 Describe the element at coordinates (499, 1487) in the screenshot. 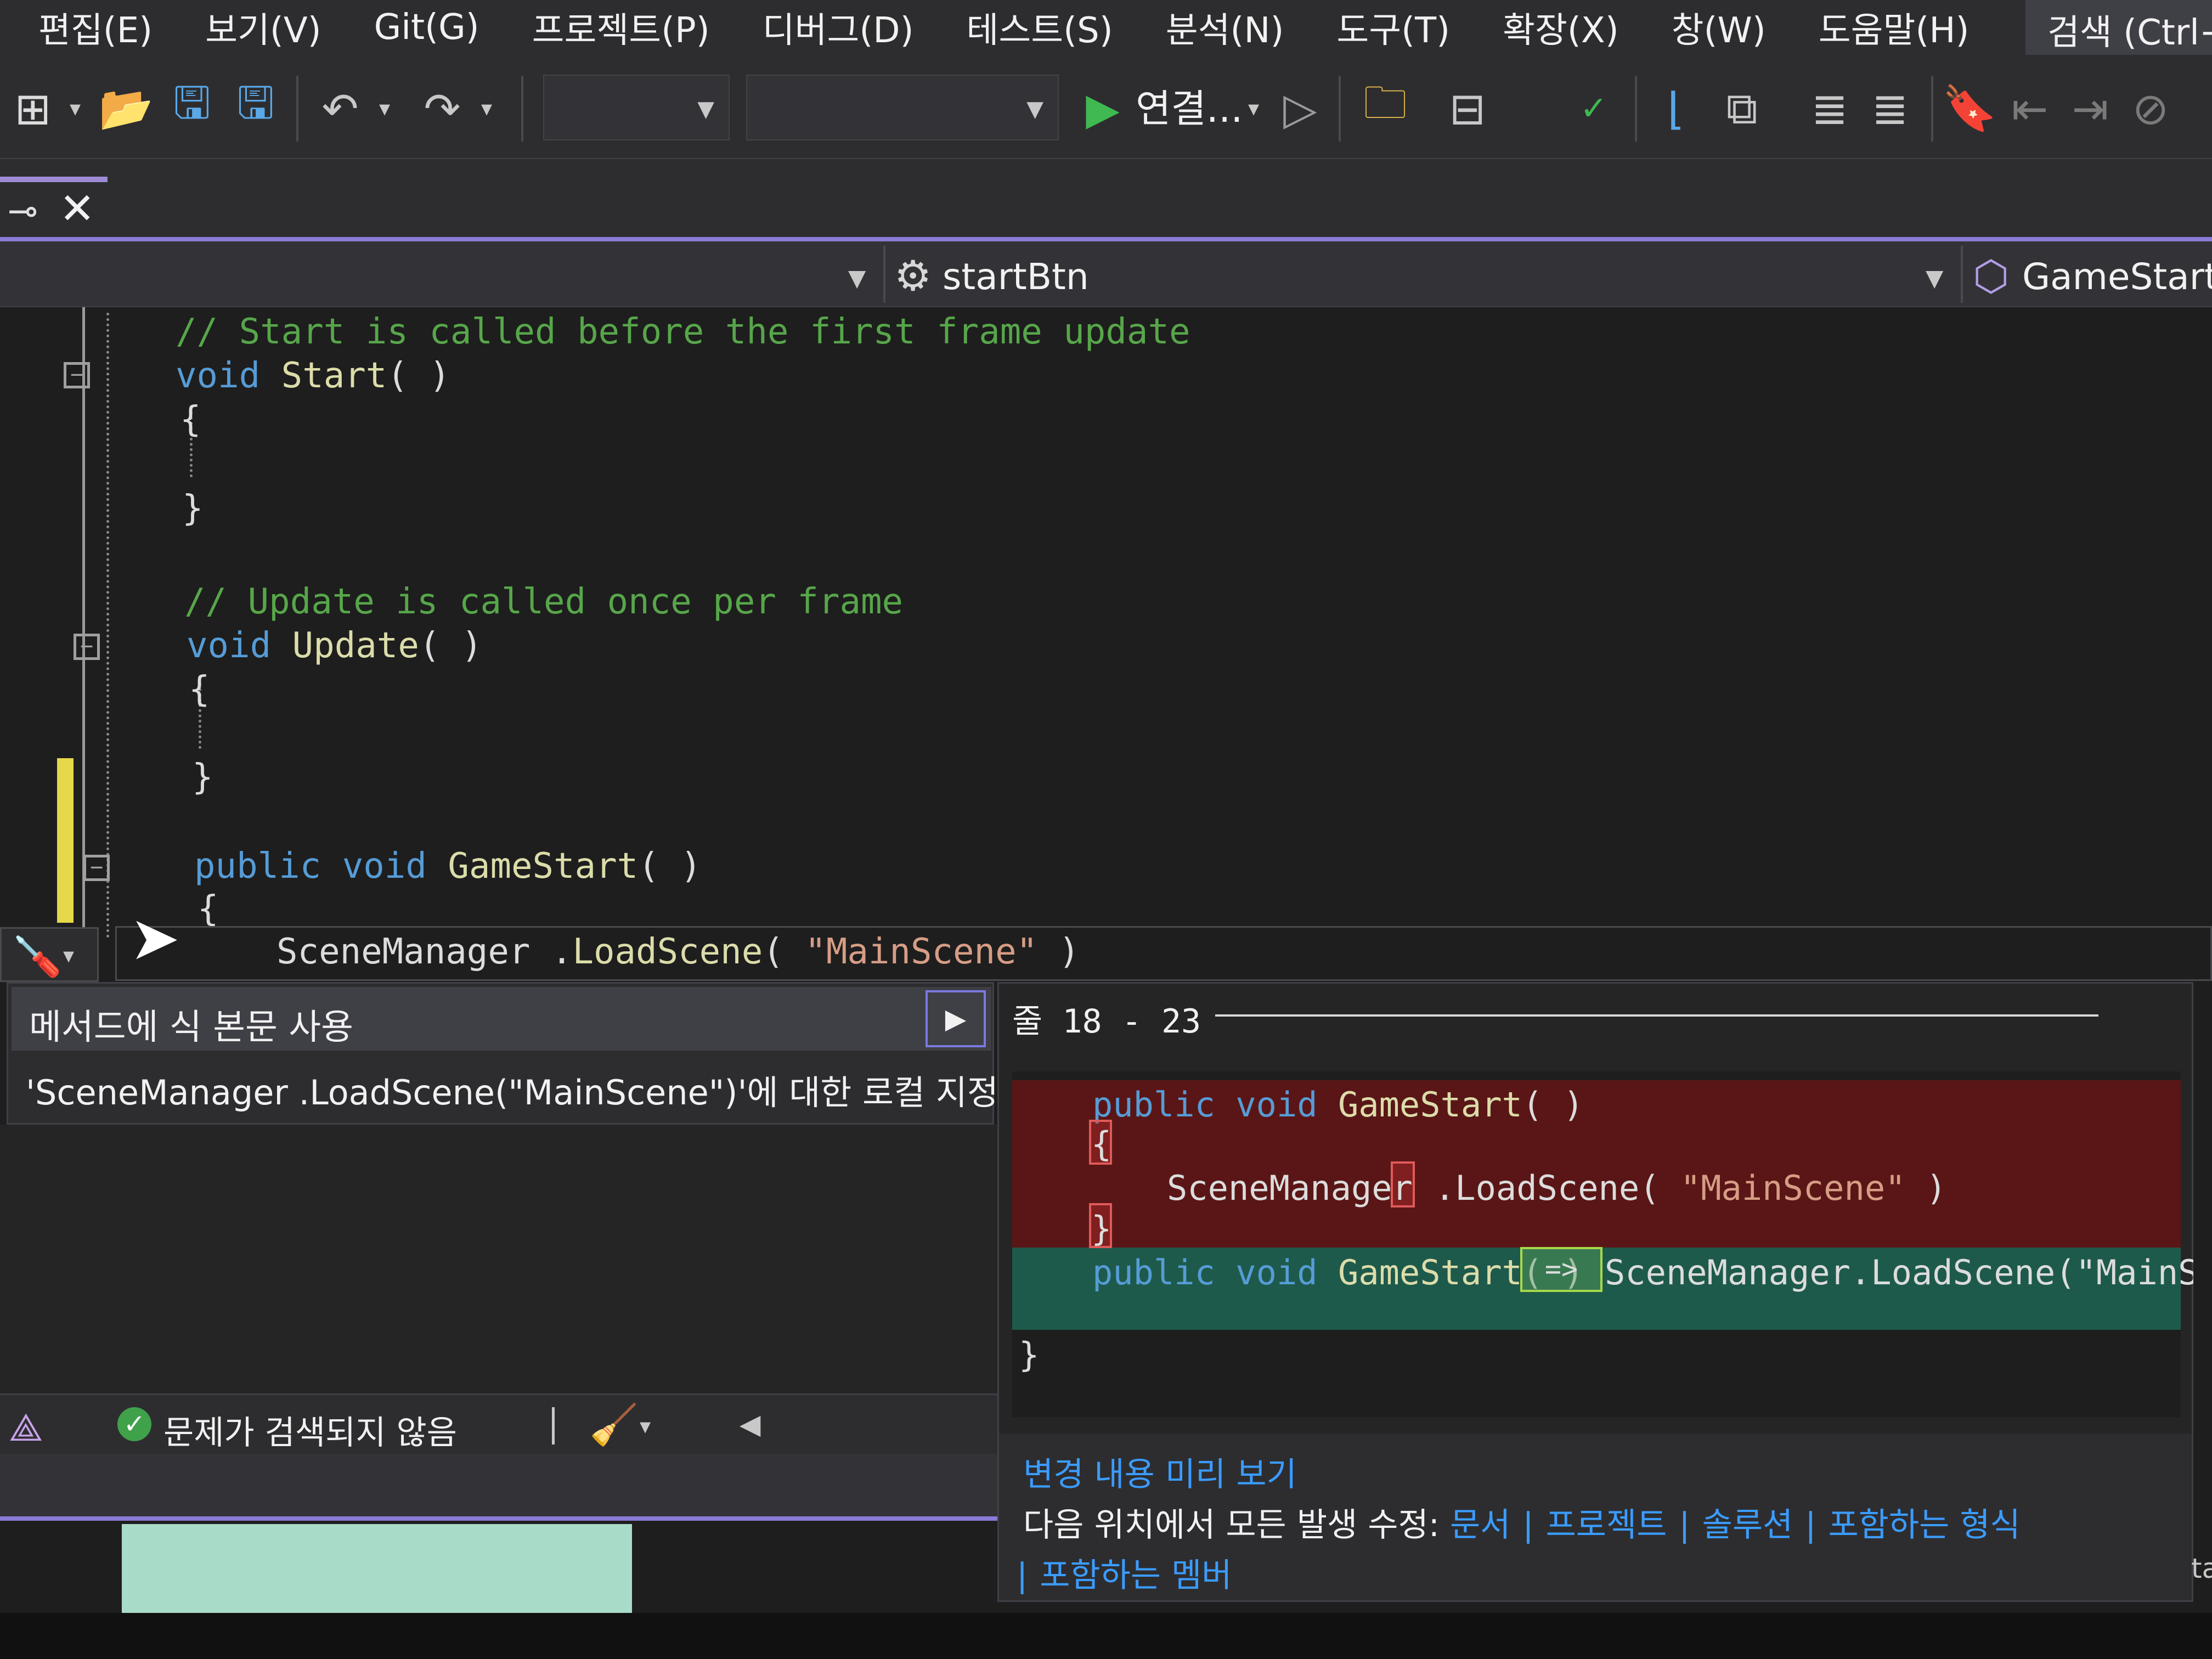

I see `bottom-panel` at that location.